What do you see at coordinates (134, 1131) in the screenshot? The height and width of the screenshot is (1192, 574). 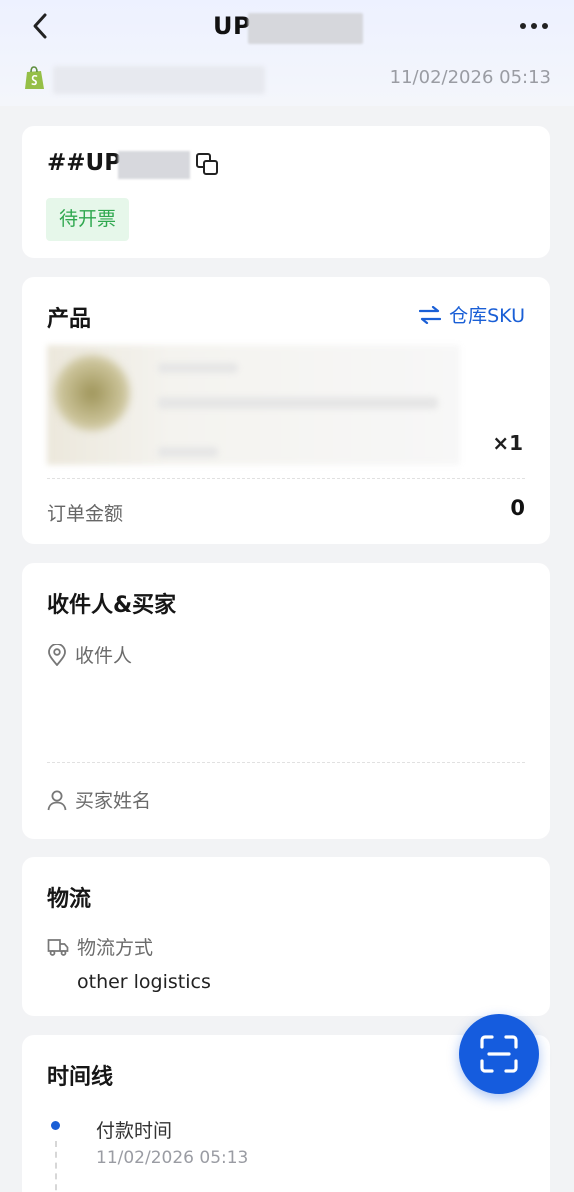 I see `timeline-event-label: 付款时间` at bounding box center [134, 1131].